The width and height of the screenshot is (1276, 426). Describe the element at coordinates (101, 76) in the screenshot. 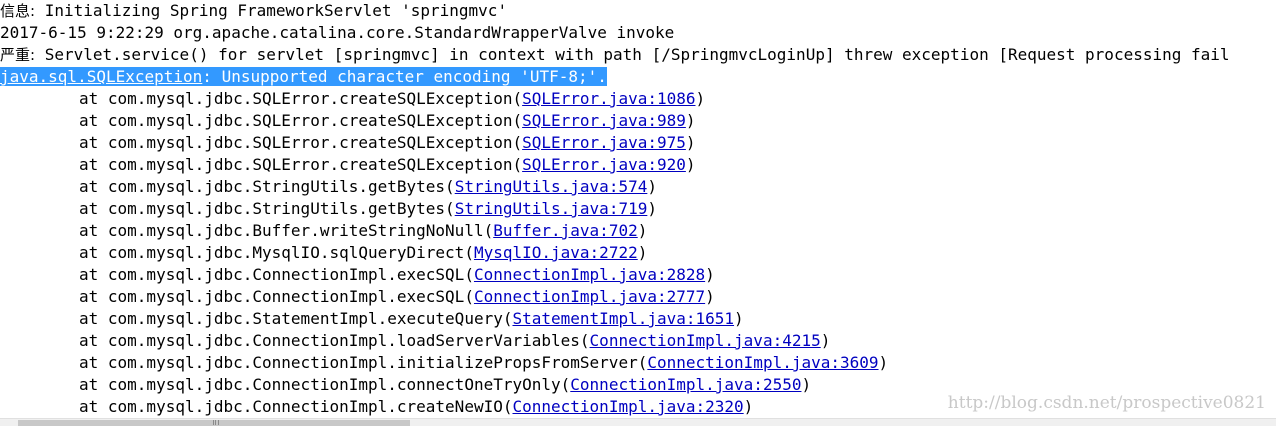

I see `exception-type-link: java.sql.SQLException` at that location.